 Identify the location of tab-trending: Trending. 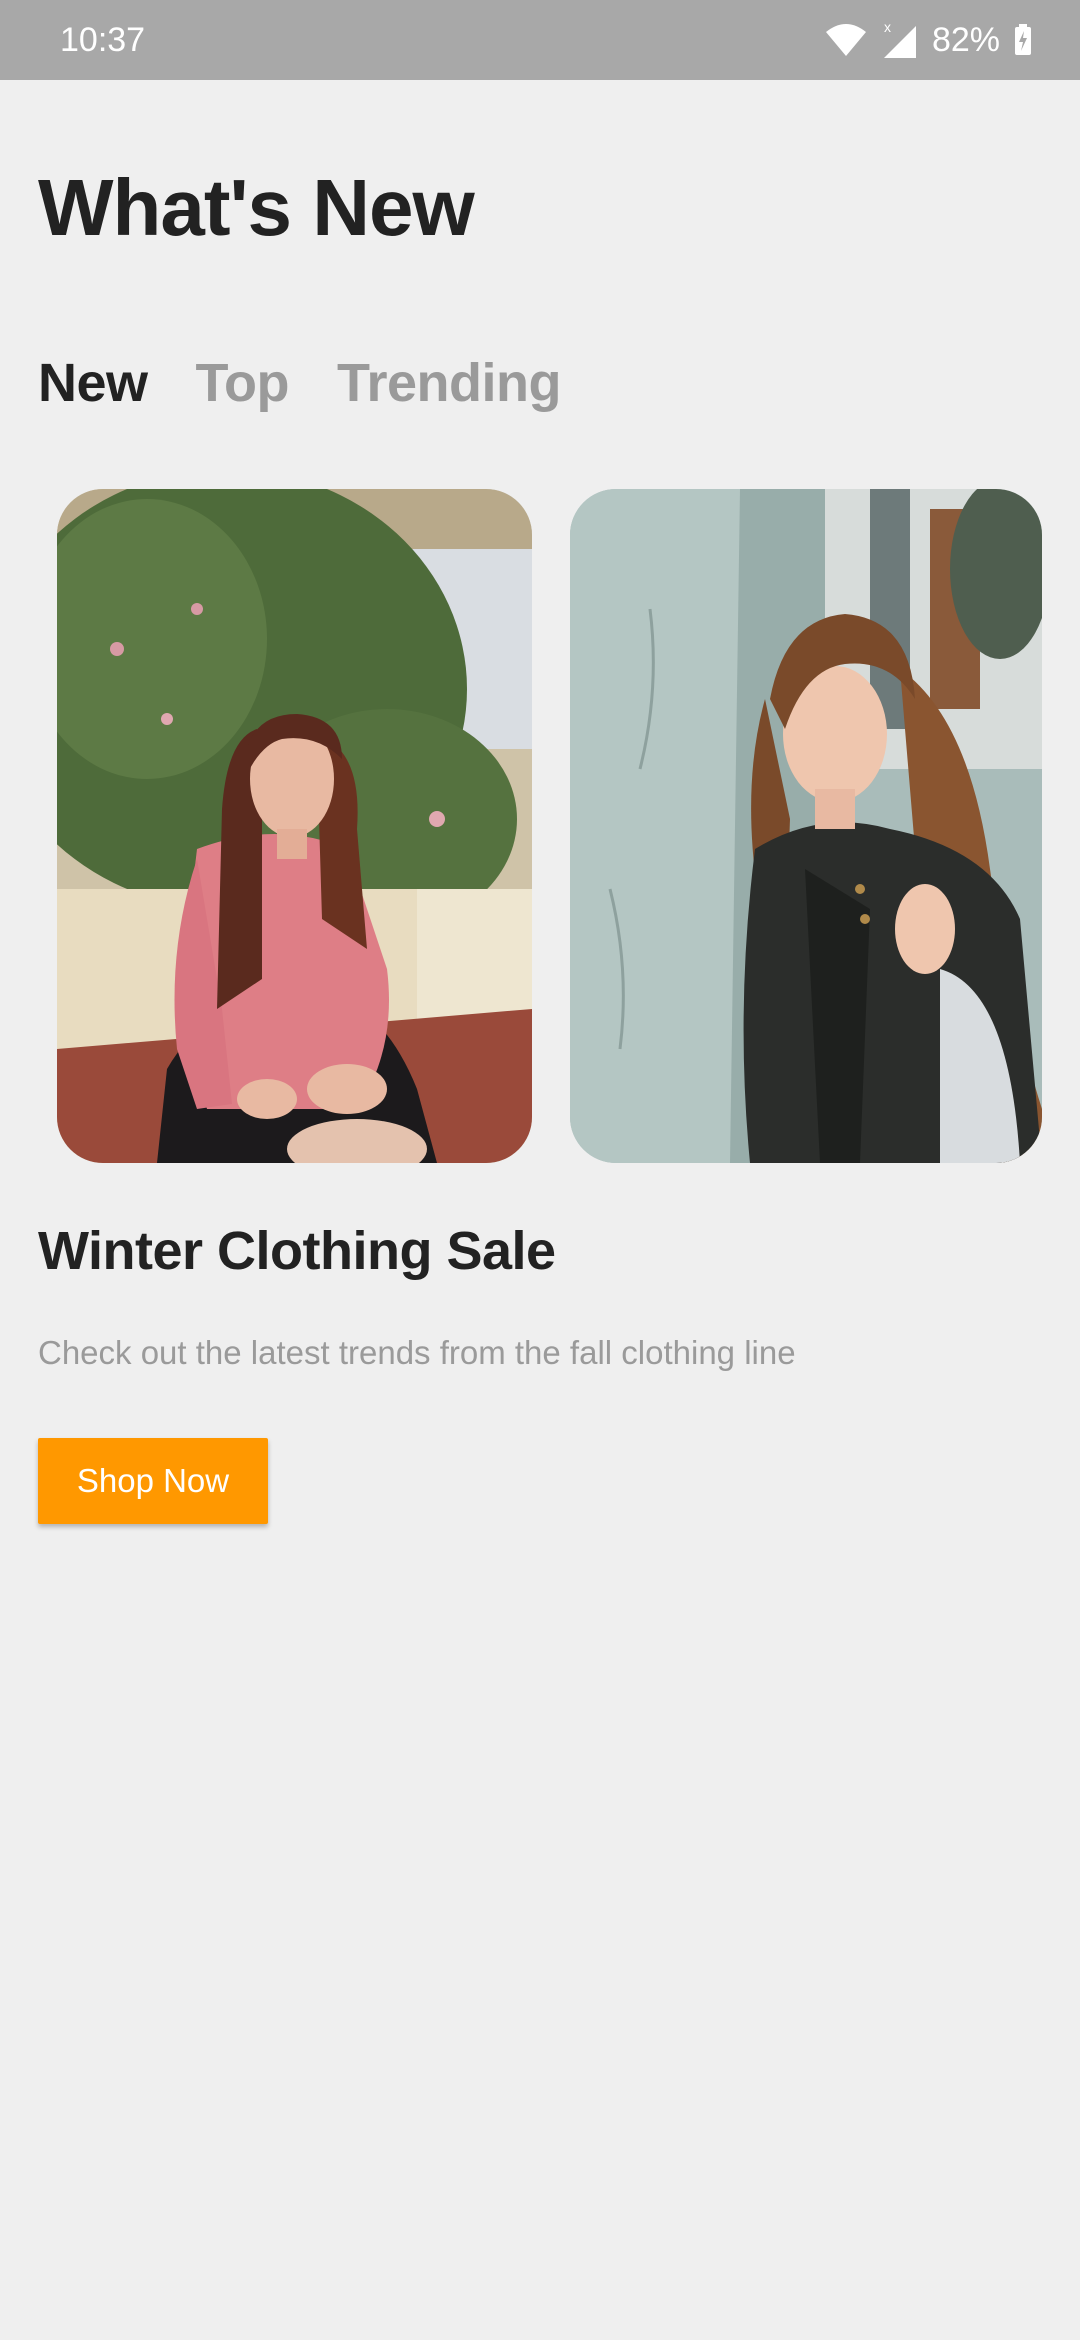
(449, 383).